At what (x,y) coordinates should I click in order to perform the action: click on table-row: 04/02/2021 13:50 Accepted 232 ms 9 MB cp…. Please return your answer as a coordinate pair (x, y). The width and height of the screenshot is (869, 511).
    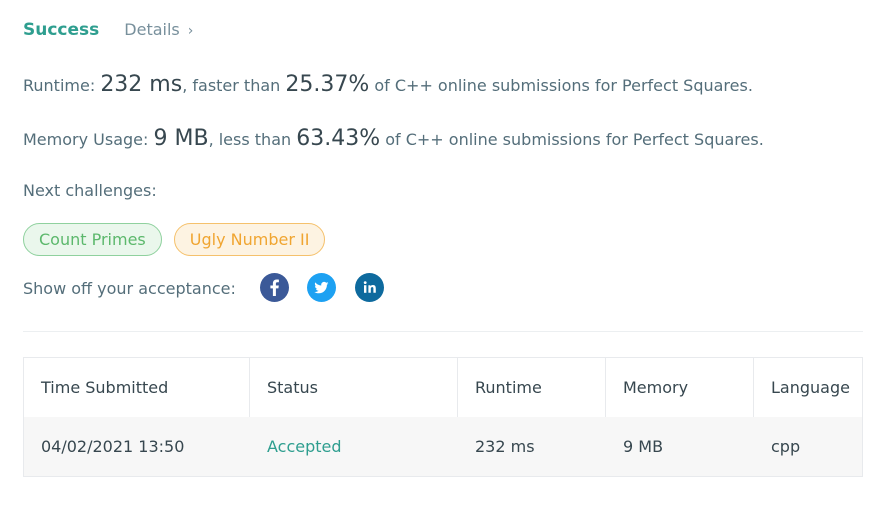
    Looking at the image, I should click on (443, 446).